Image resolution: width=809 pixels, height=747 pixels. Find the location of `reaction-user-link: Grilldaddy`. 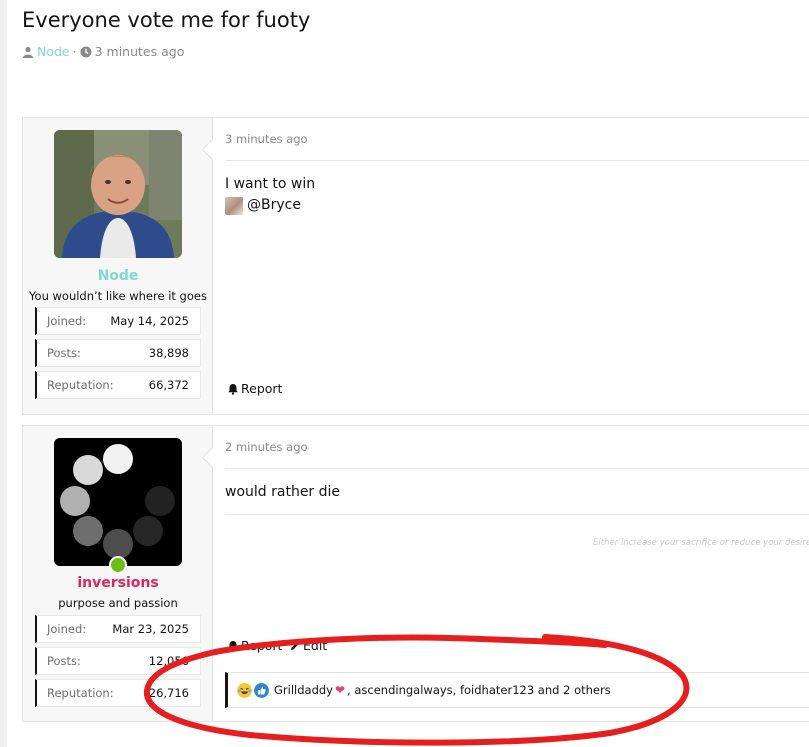

reaction-user-link: Grilldaddy is located at coordinates (303, 690).